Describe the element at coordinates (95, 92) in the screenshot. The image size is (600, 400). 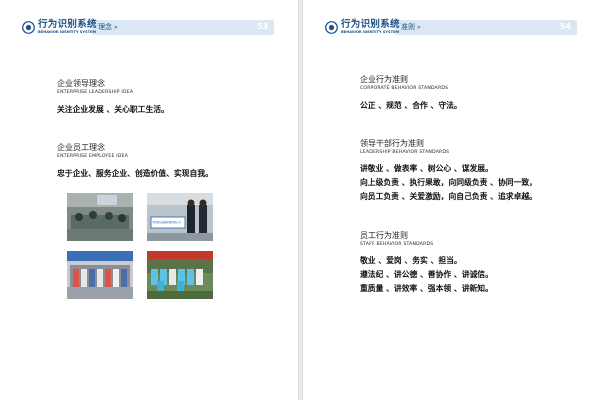
I see `section-subtitle-en: ENTERPRISE LEADERSHIP IDEA` at that location.